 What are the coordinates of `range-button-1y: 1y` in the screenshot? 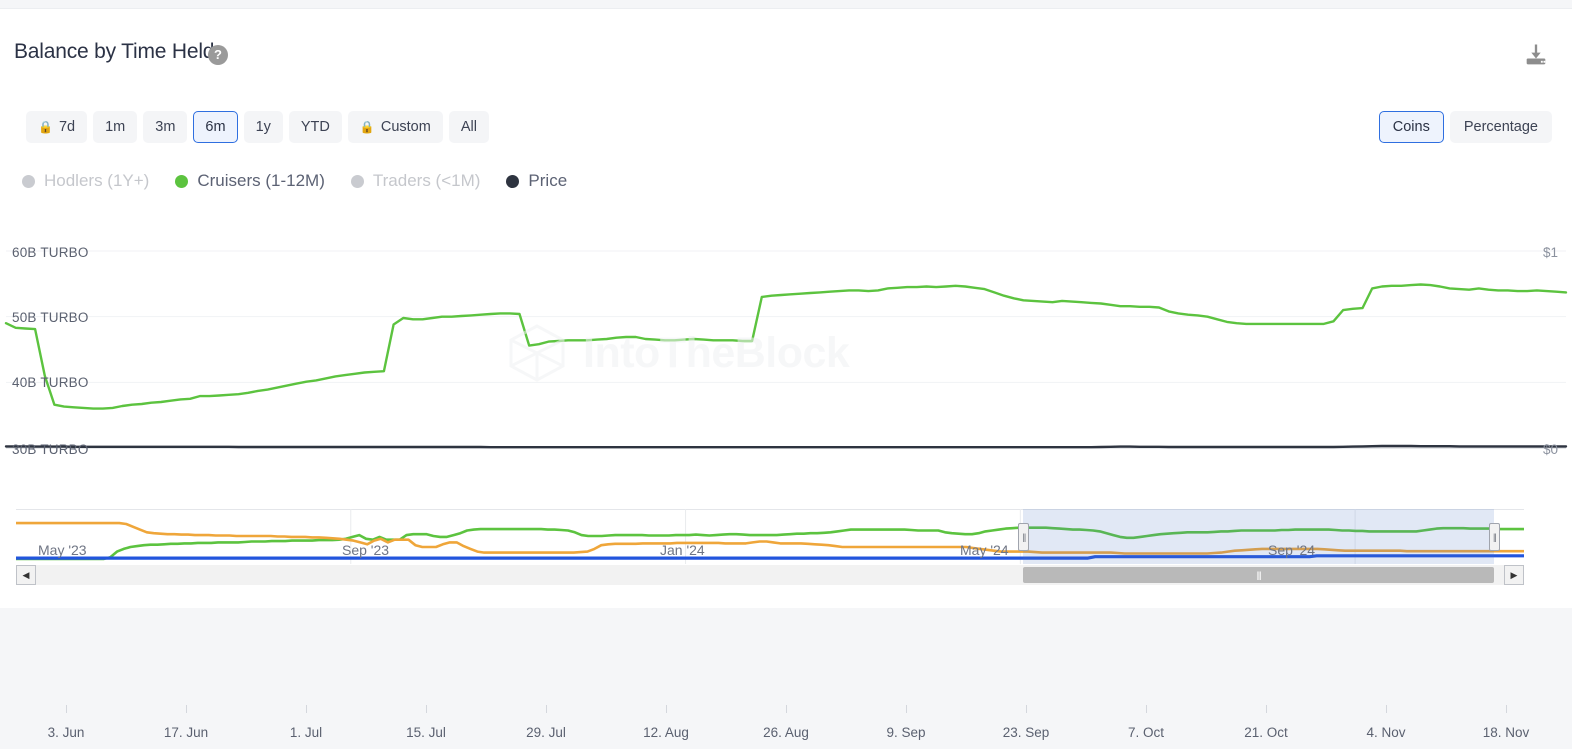 It's located at (263, 127).